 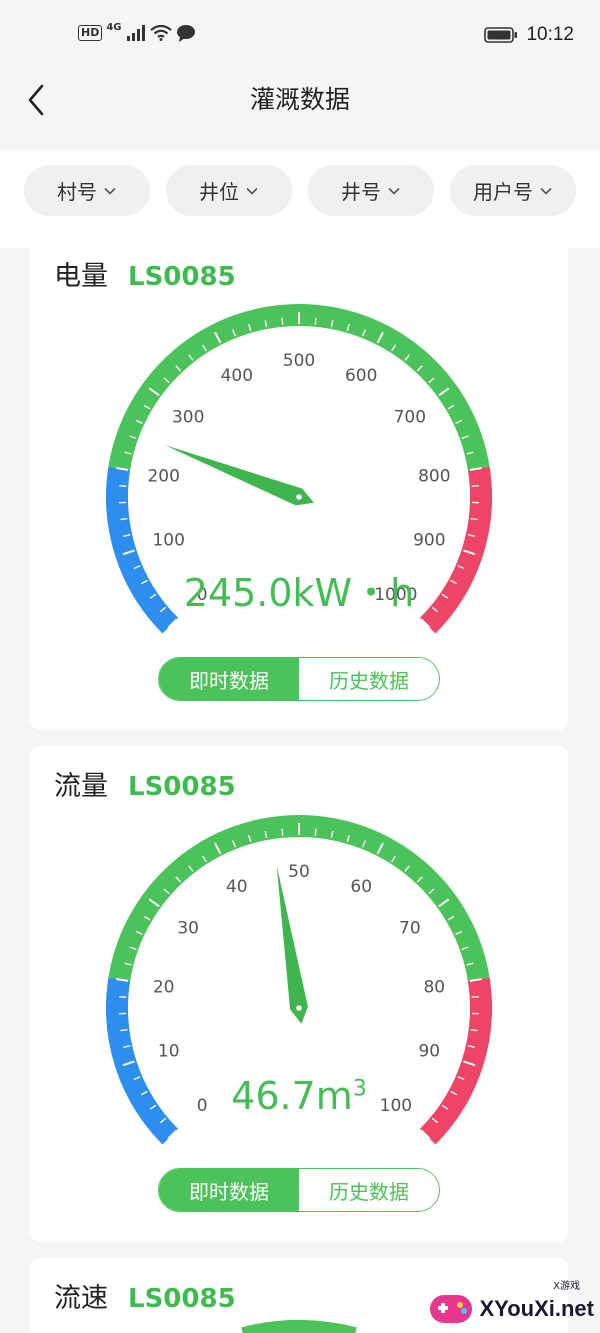 What do you see at coordinates (163, 477) in the screenshot?
I see `gauge-tick-label: 200` at bounding box center [163, 477].